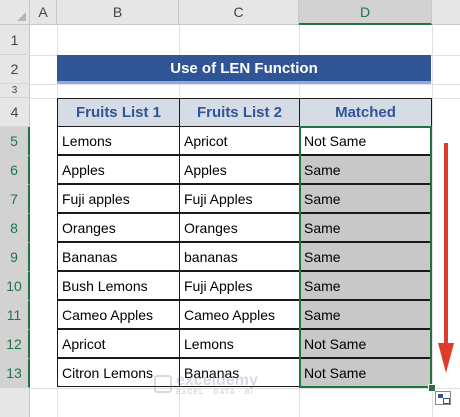  I want to click on row-header-9: 9, so click(15, 257).